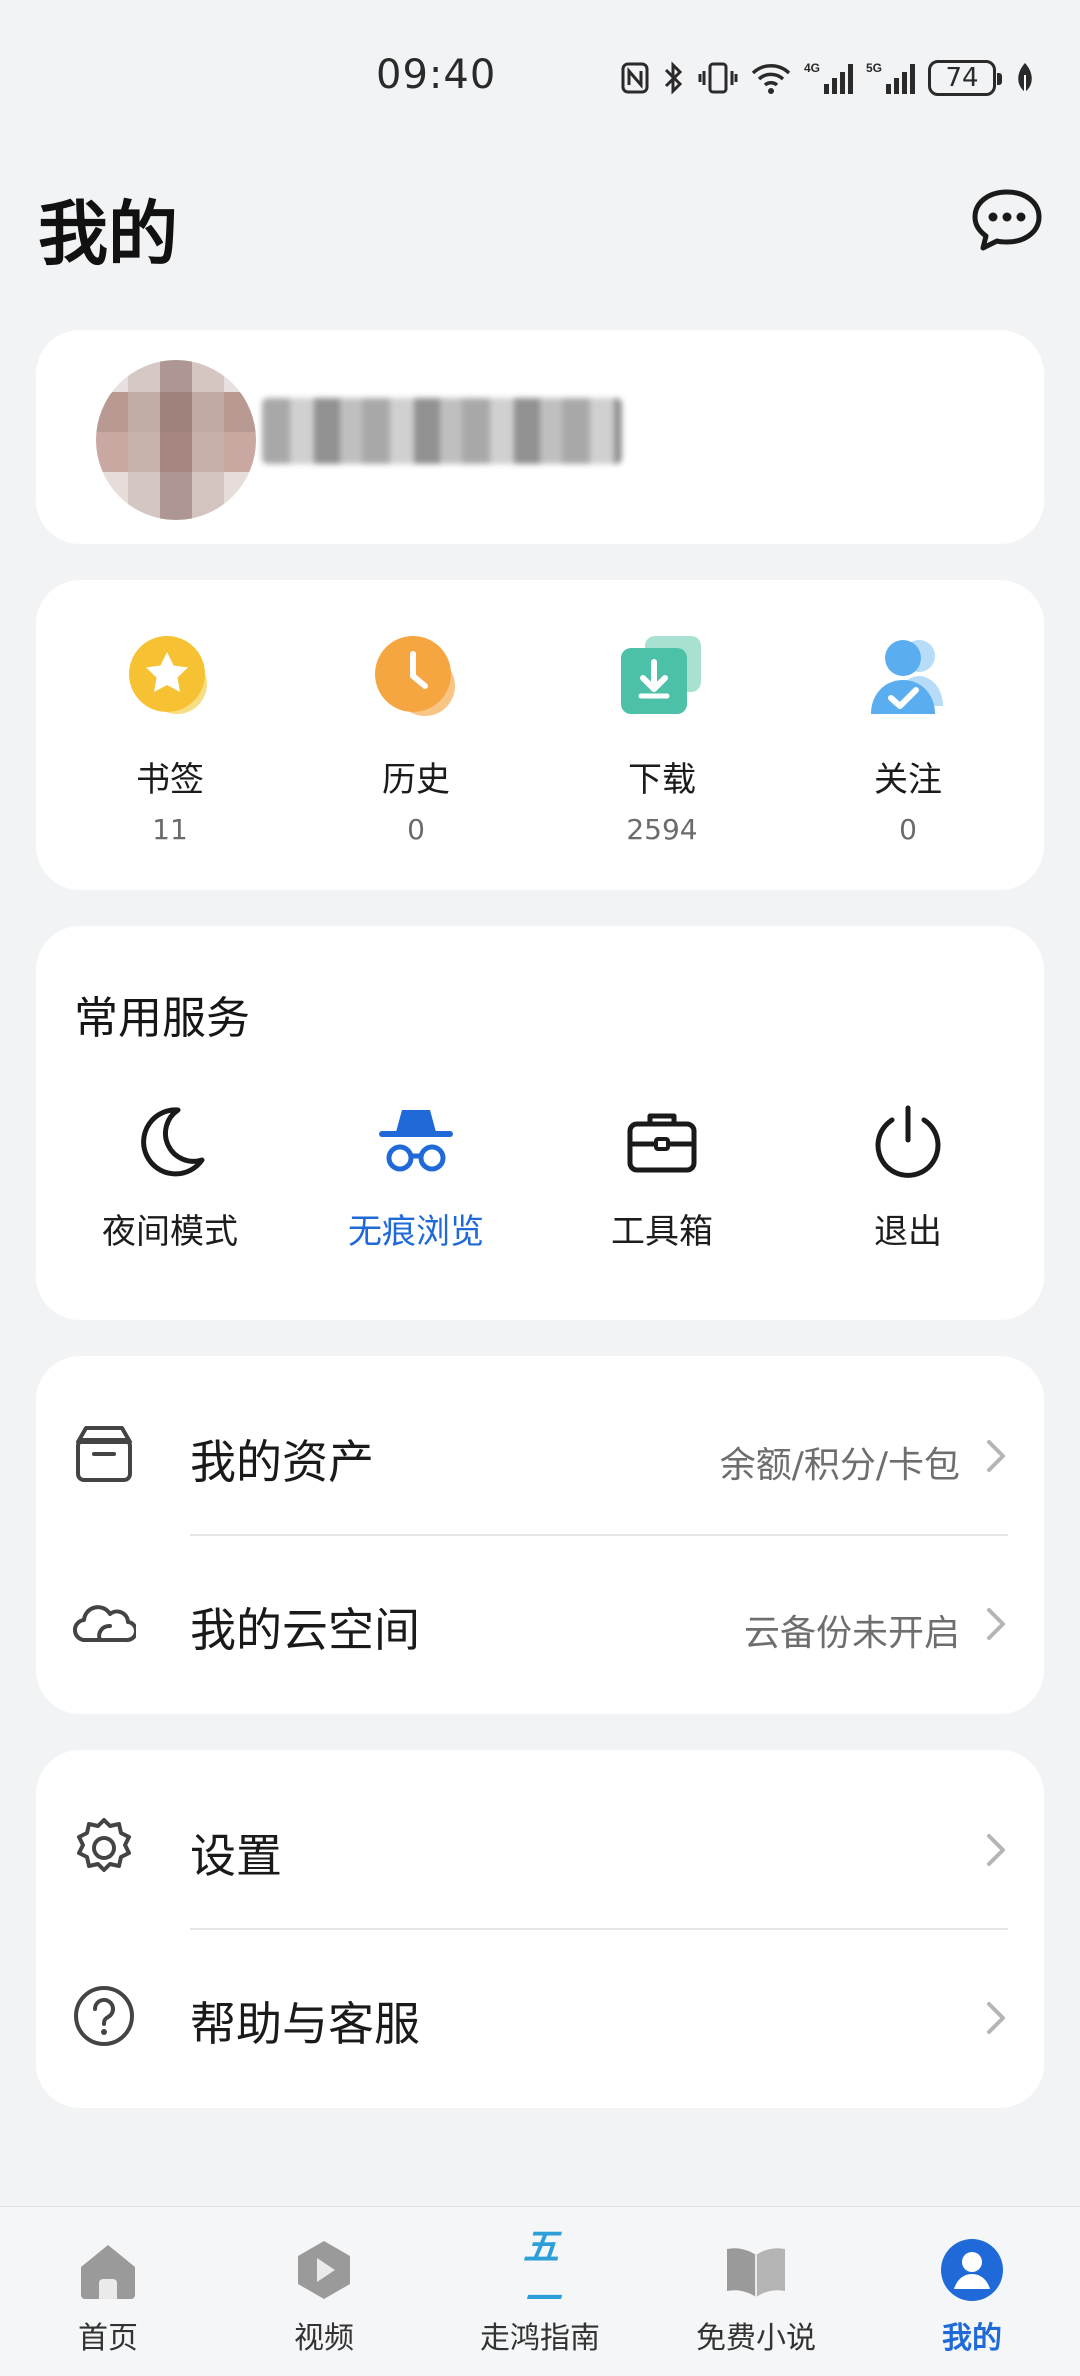 The height and width of the screenshot is (2376, 1080). Describe the element at coordinates (236, 1856) in the screenshot. I see `row-label: 设置` at that location.